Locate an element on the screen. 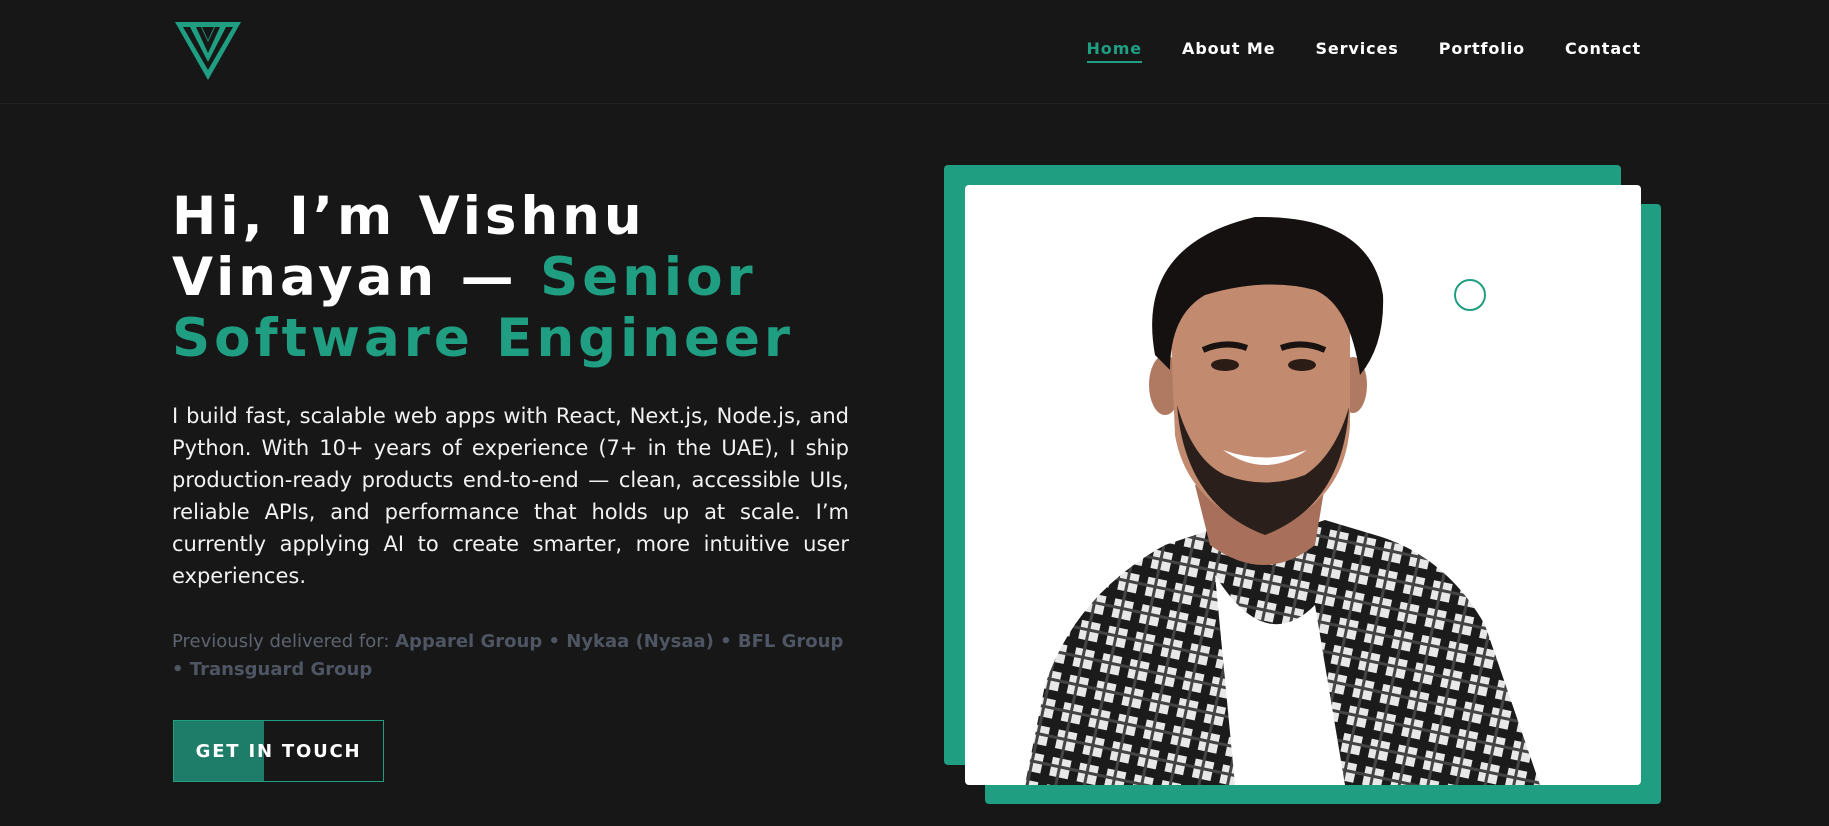  get-in-touch-button: GET IN TOUCH is located at coordinates (278, 751).